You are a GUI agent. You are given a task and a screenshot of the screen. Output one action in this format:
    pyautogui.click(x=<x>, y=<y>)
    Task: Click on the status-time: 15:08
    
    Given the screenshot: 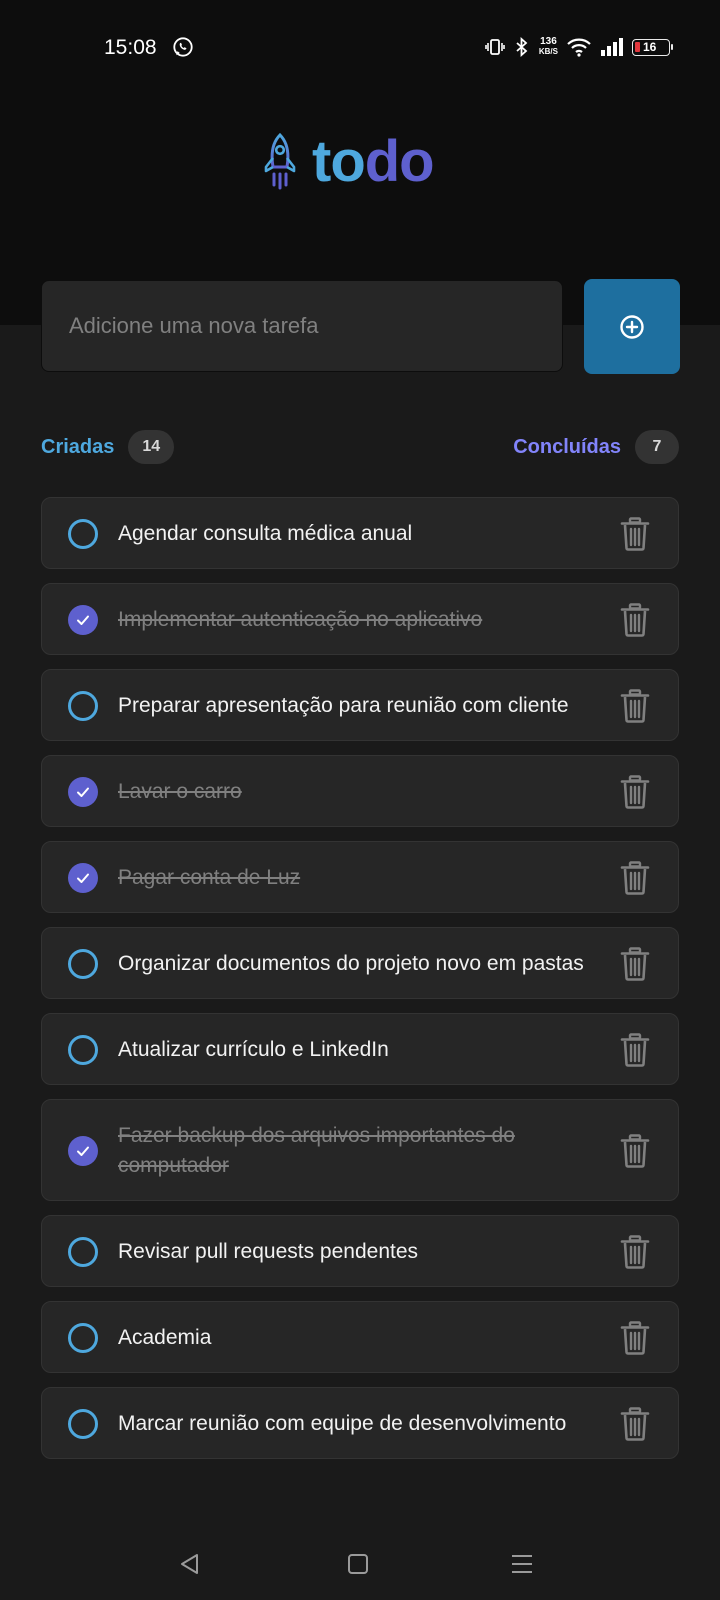 What is the action you would take?
    pyautogui.click(x=130, y=47)
    